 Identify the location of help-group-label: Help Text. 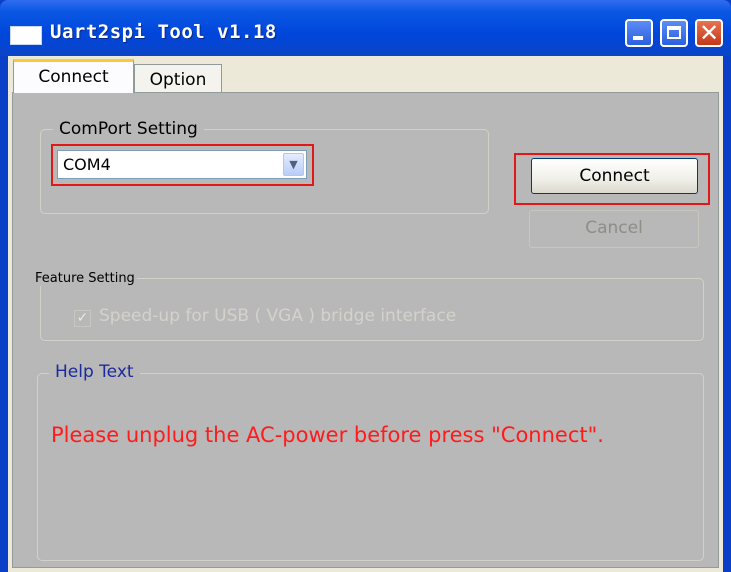
(94, 372).